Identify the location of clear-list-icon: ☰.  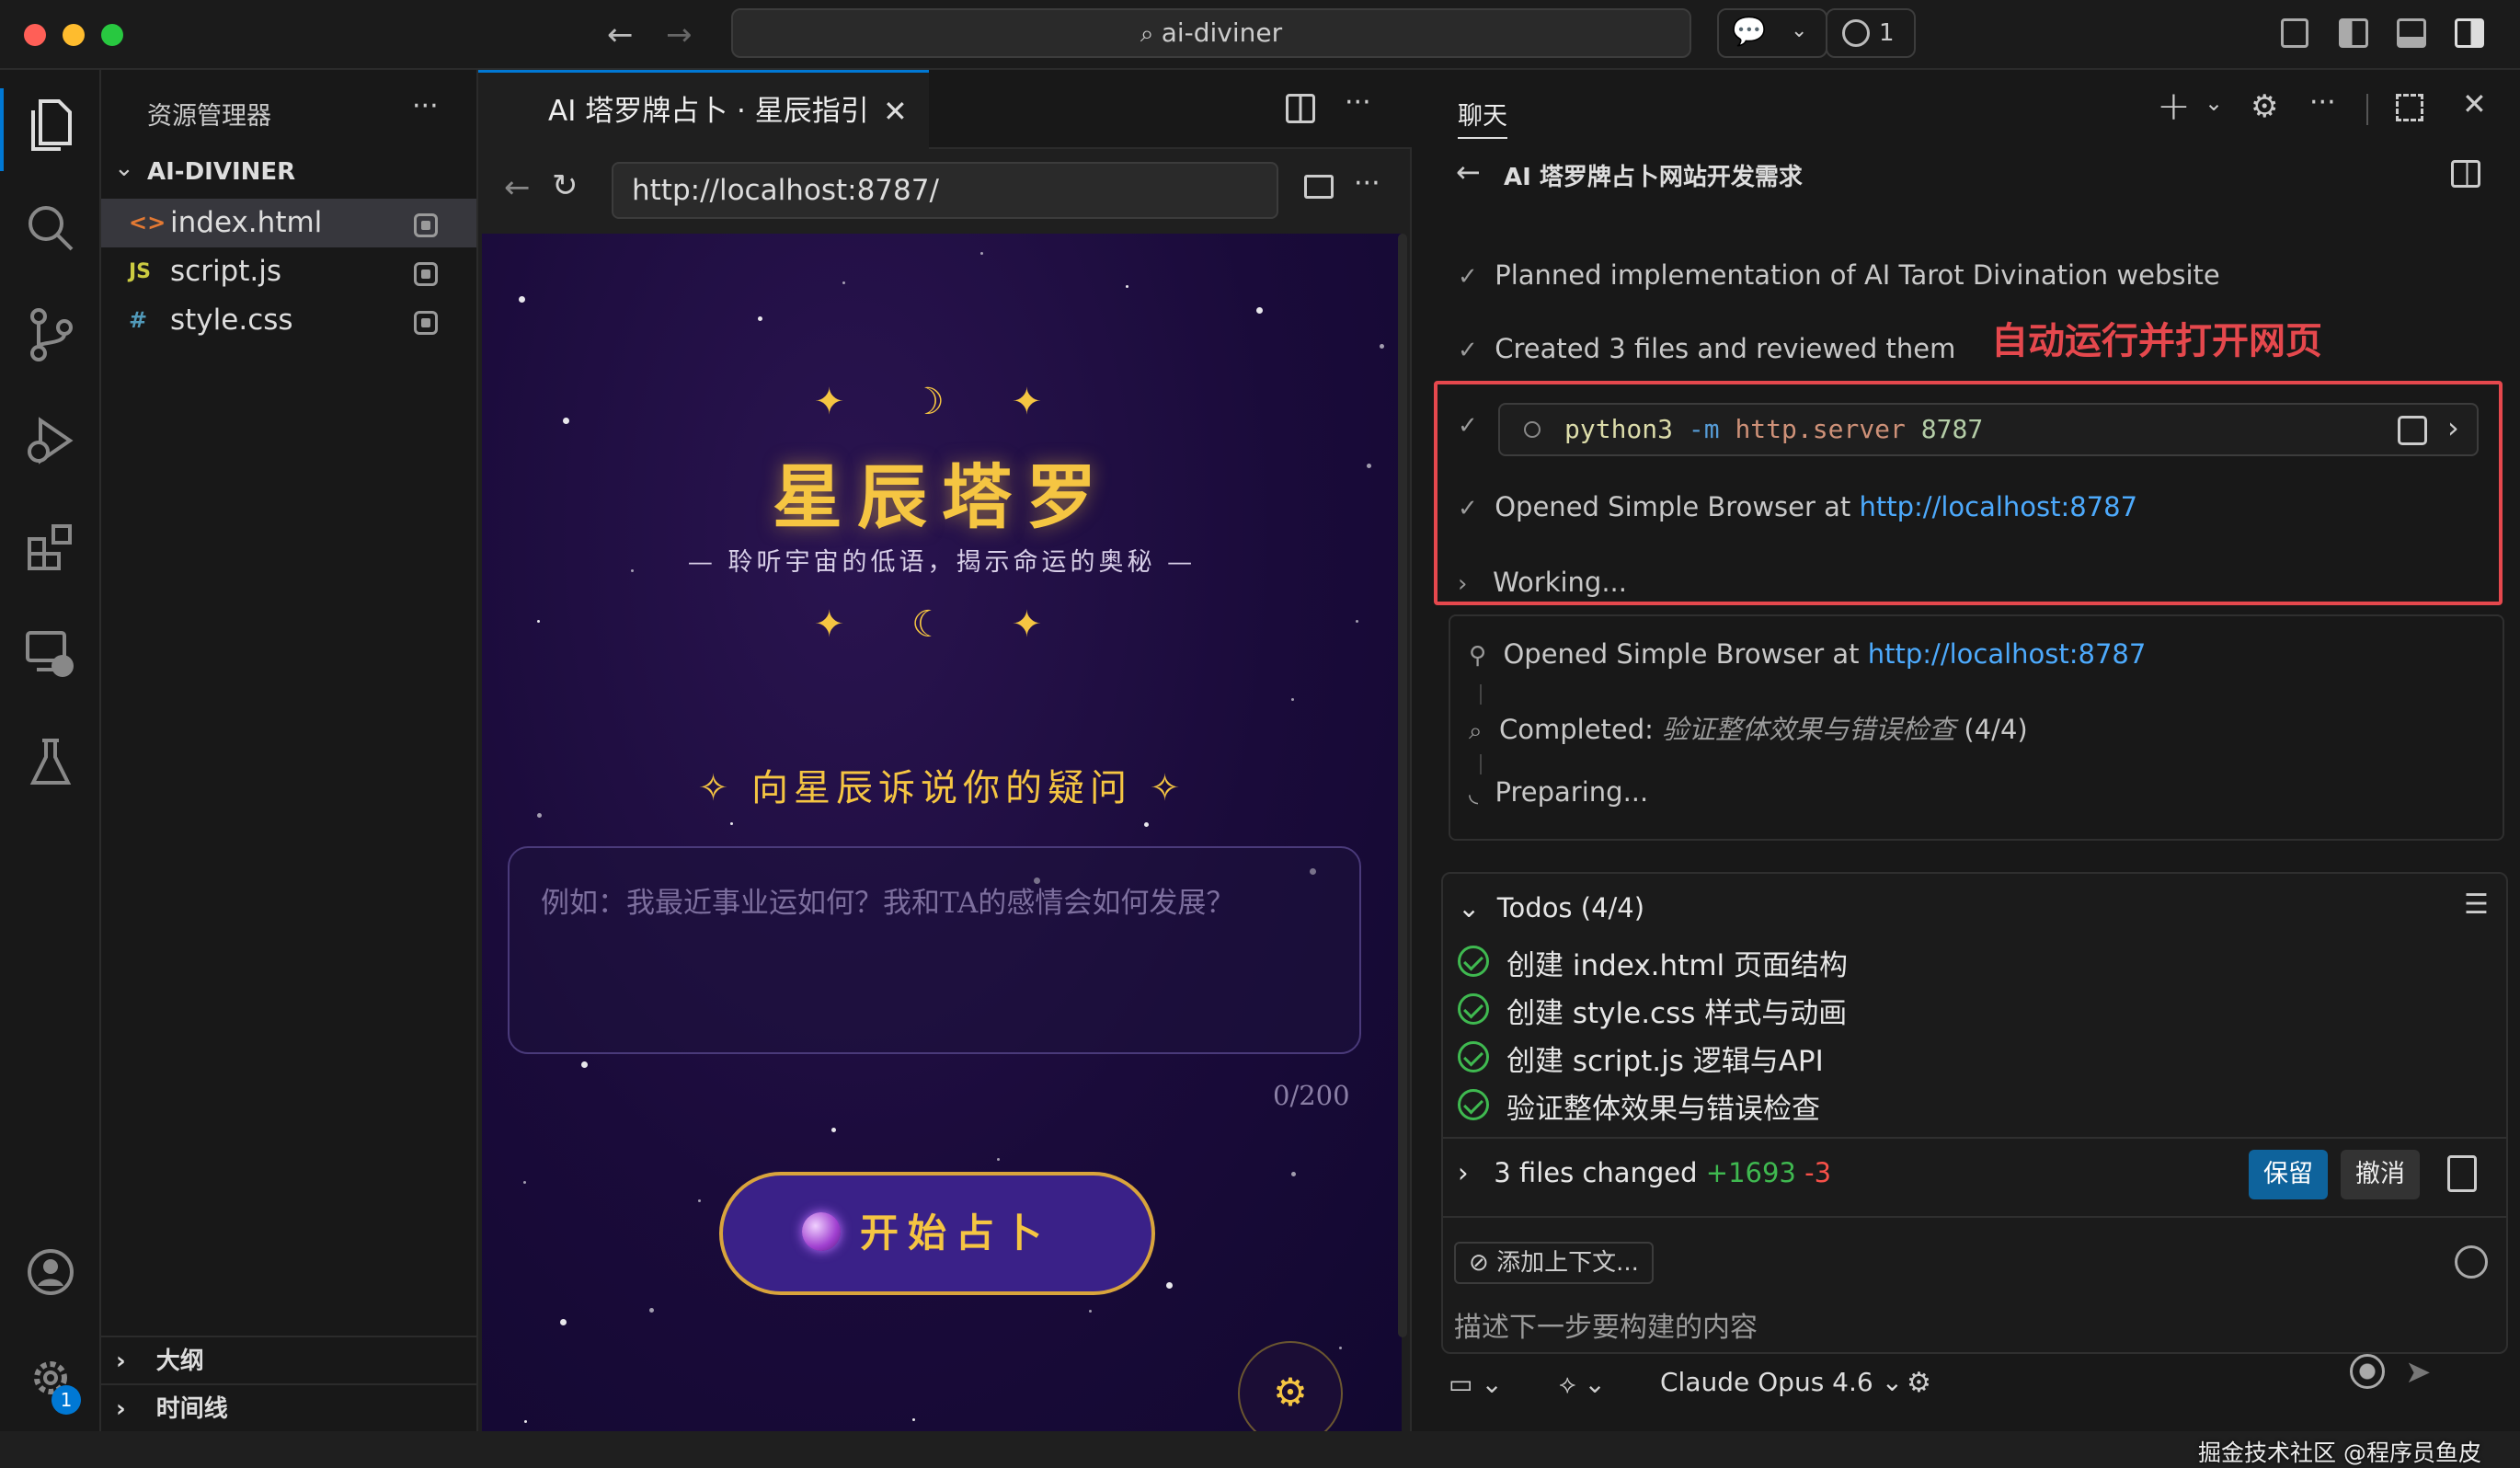
(2476, 905).